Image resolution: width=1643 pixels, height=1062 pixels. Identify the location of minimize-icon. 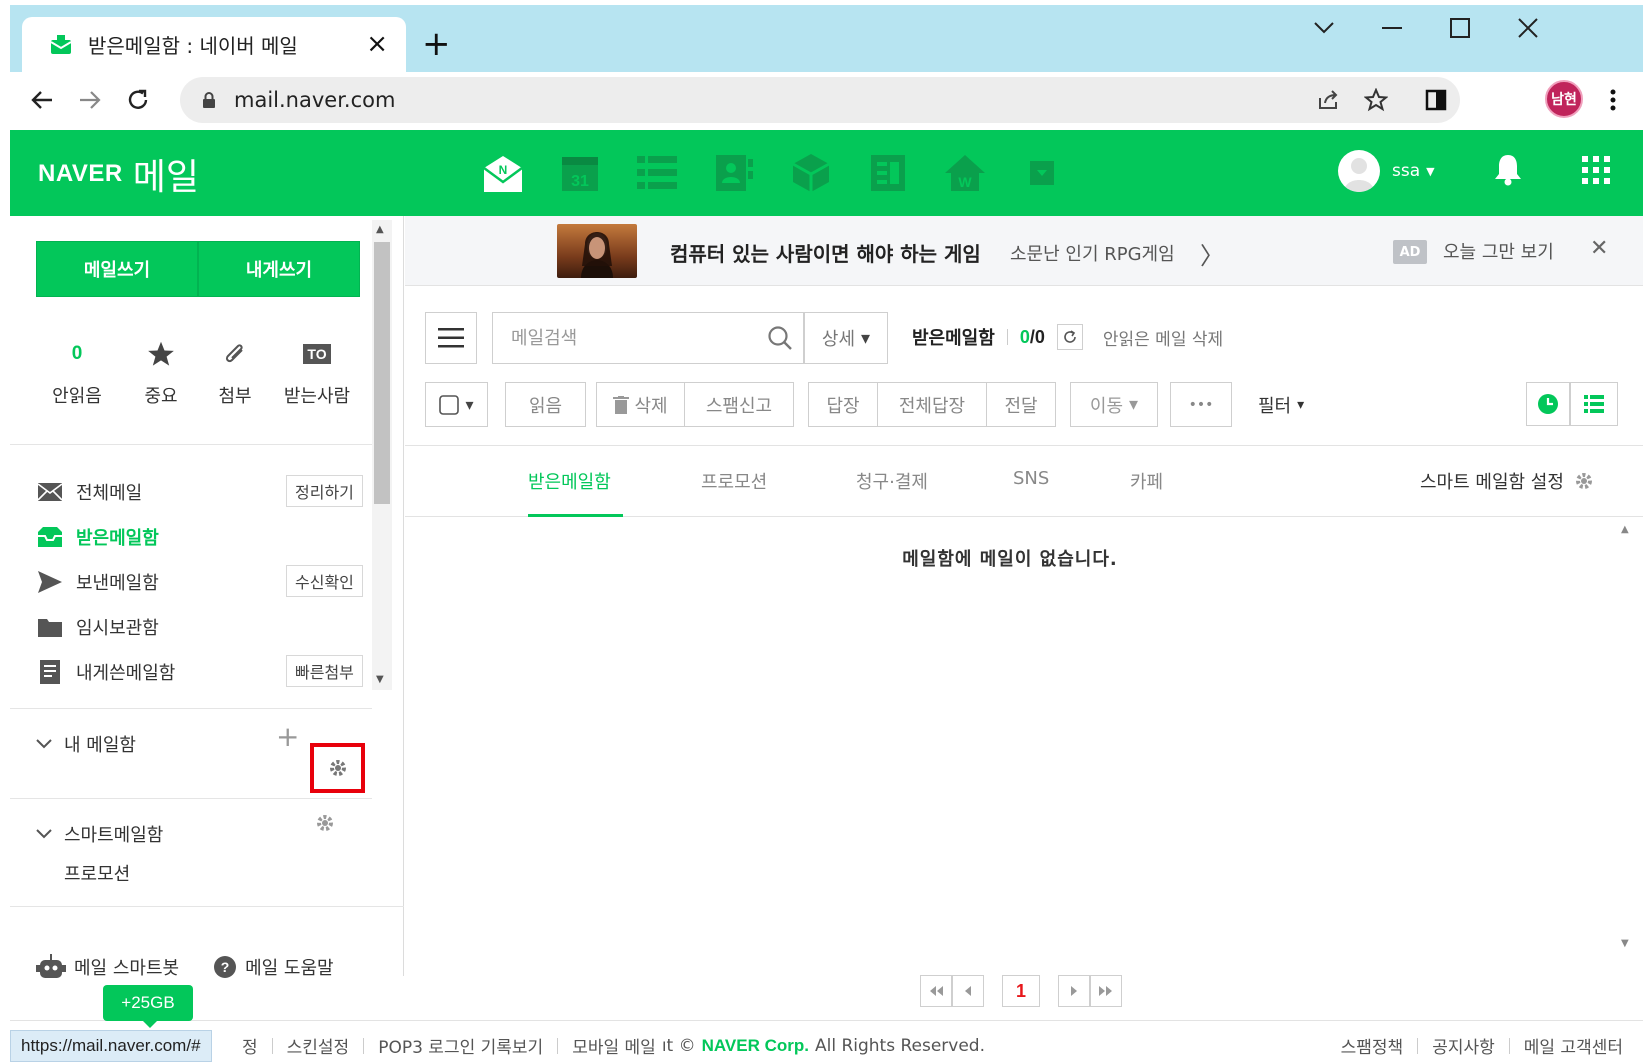
(1392, 29).